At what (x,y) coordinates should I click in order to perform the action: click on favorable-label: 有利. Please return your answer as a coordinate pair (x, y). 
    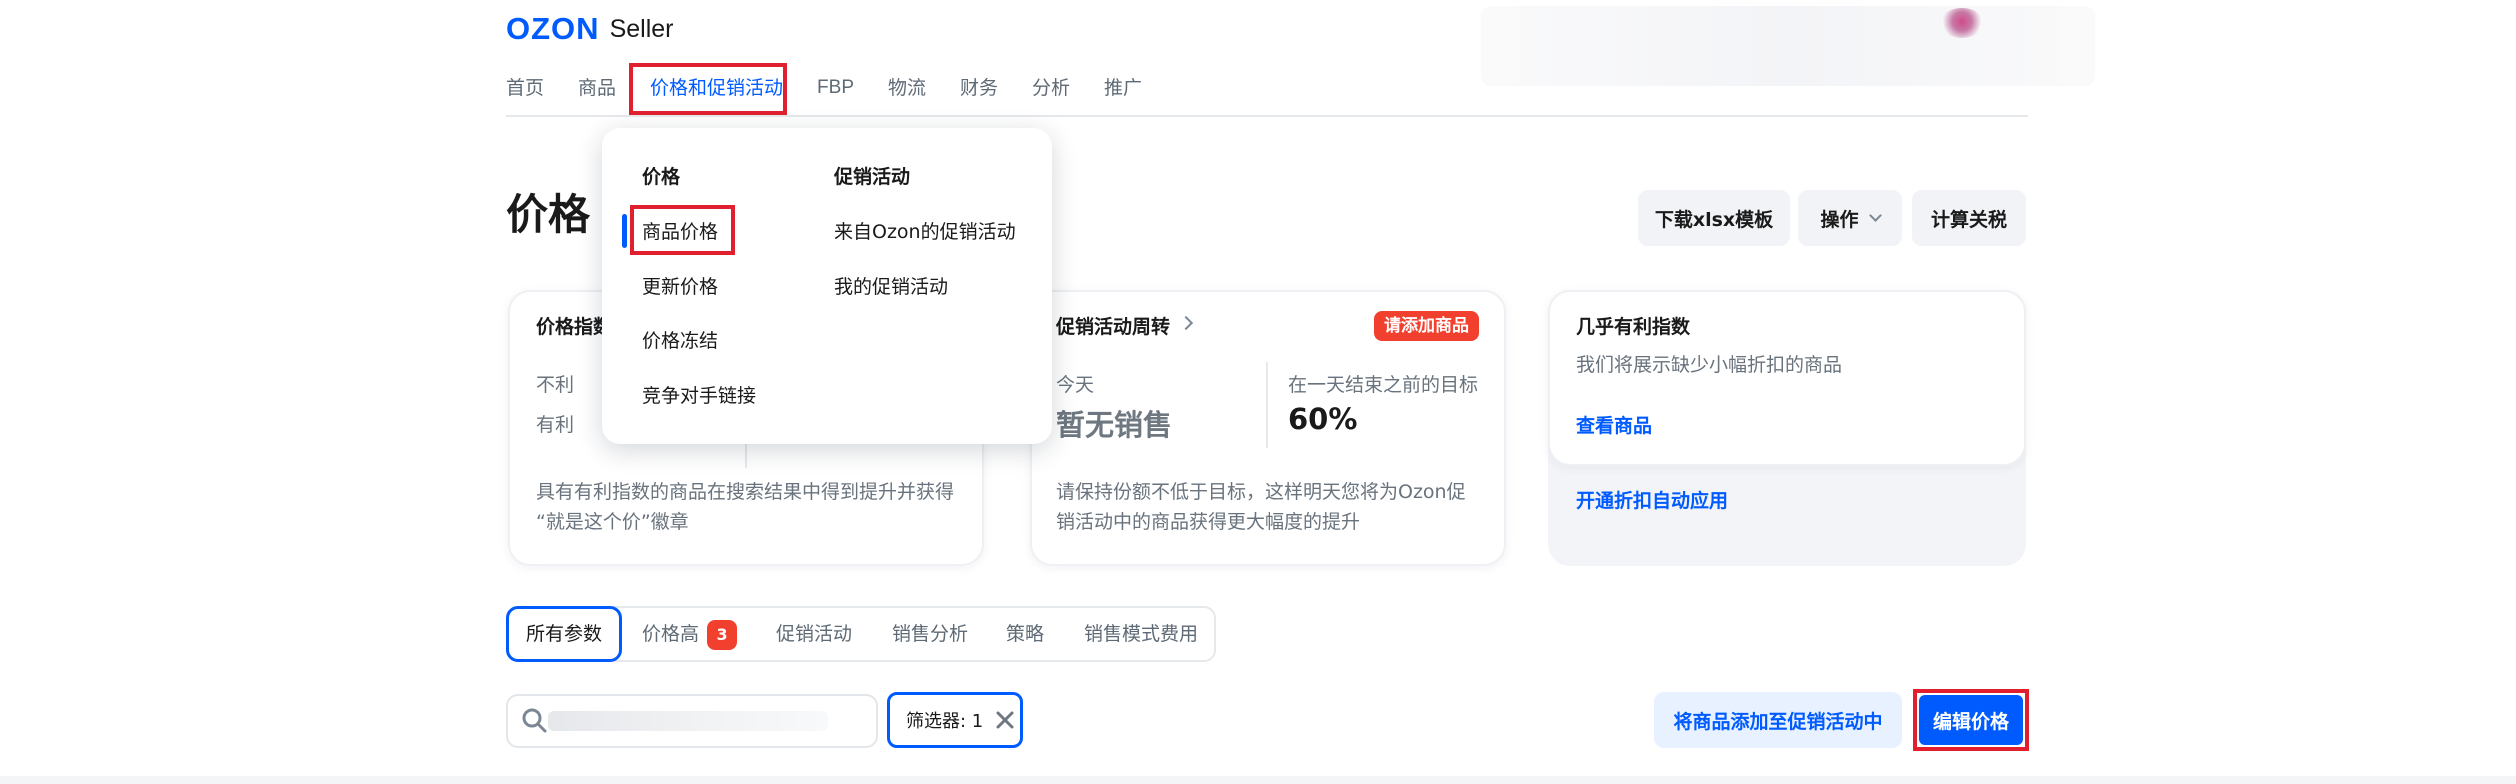
    Looking at the image, I should click on (555, 425).